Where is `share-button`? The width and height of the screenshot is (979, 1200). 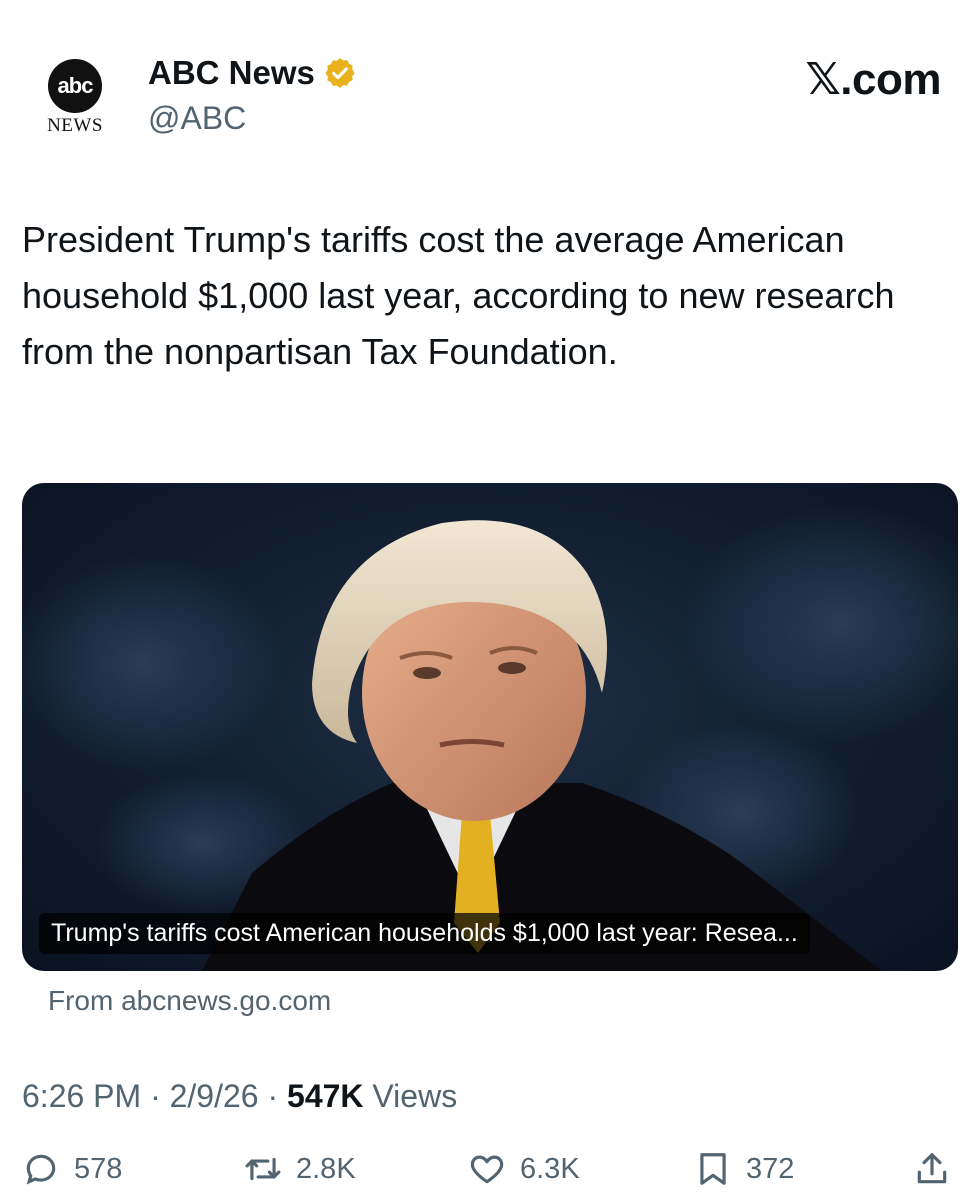
share-button is located at coordinates (939, 1169).